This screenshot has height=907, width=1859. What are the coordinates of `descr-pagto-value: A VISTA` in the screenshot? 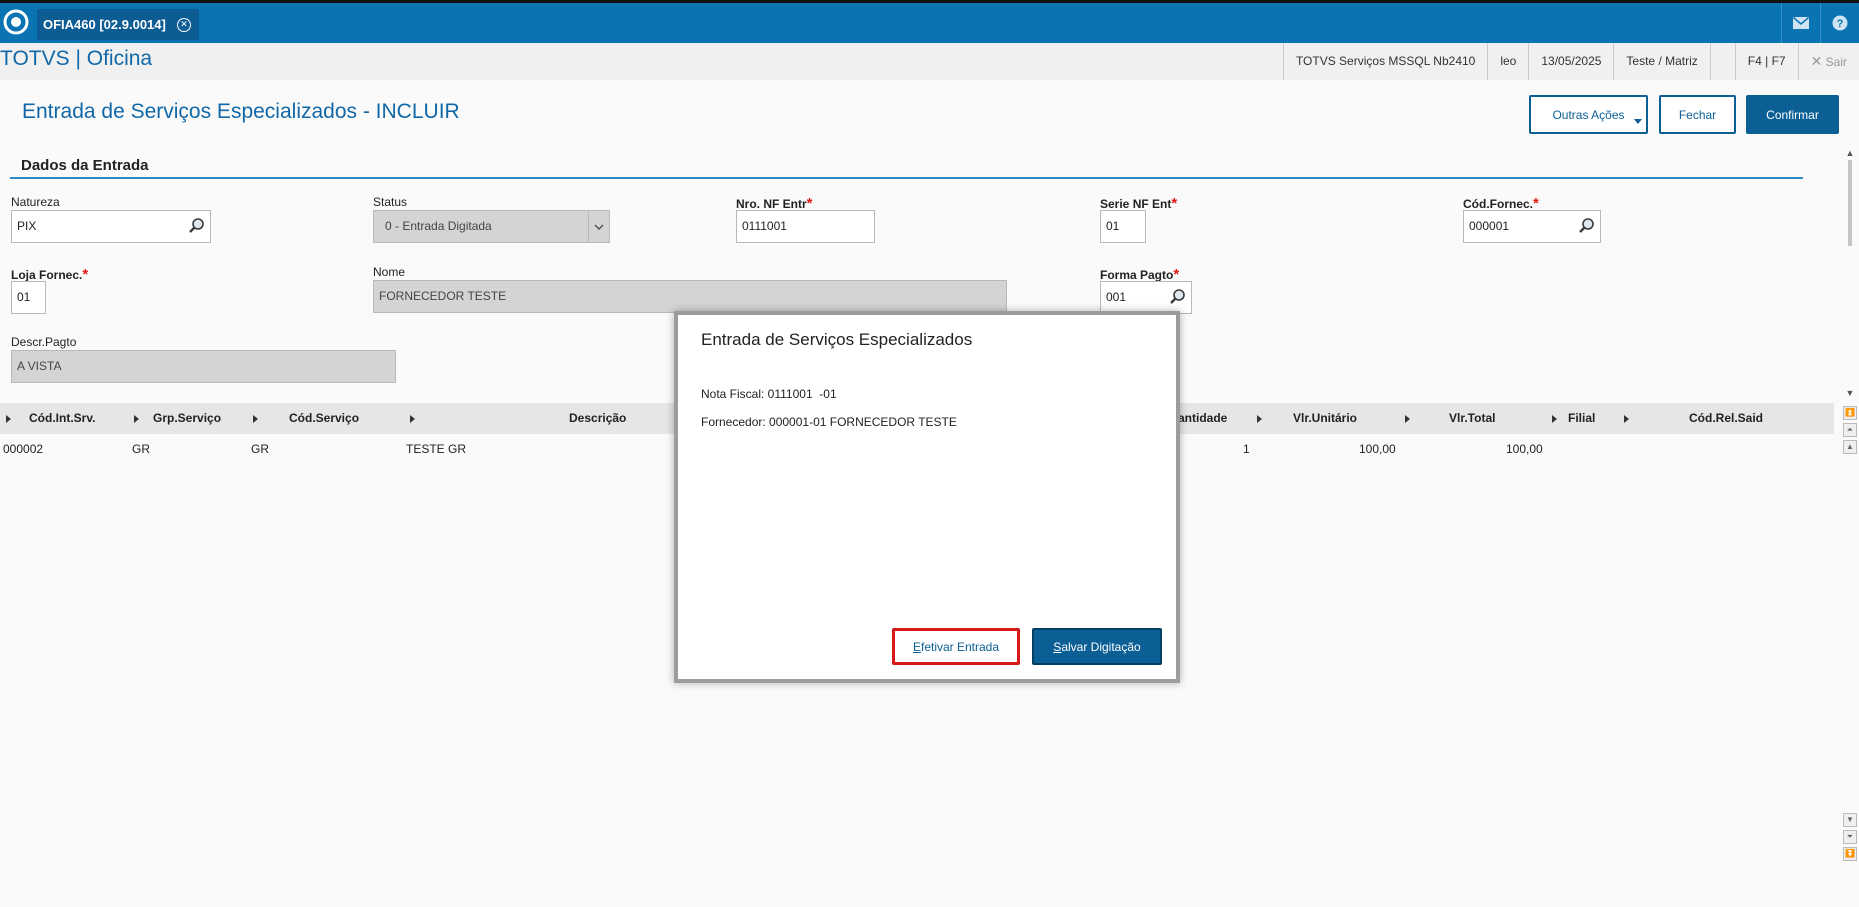 It's located at (39, 366).